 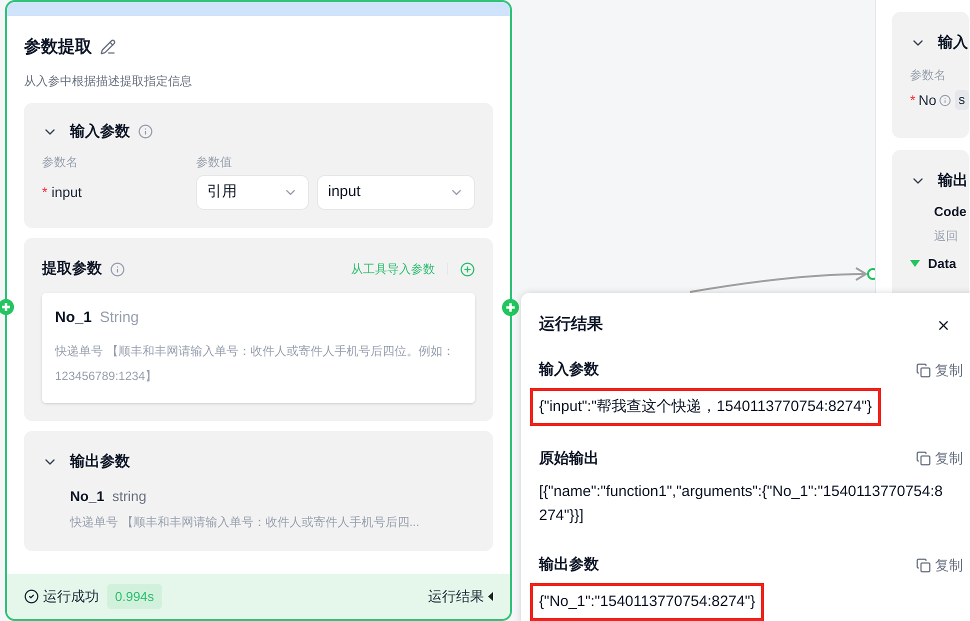 I want to click on value-select: input, so click(x=396, y=192).